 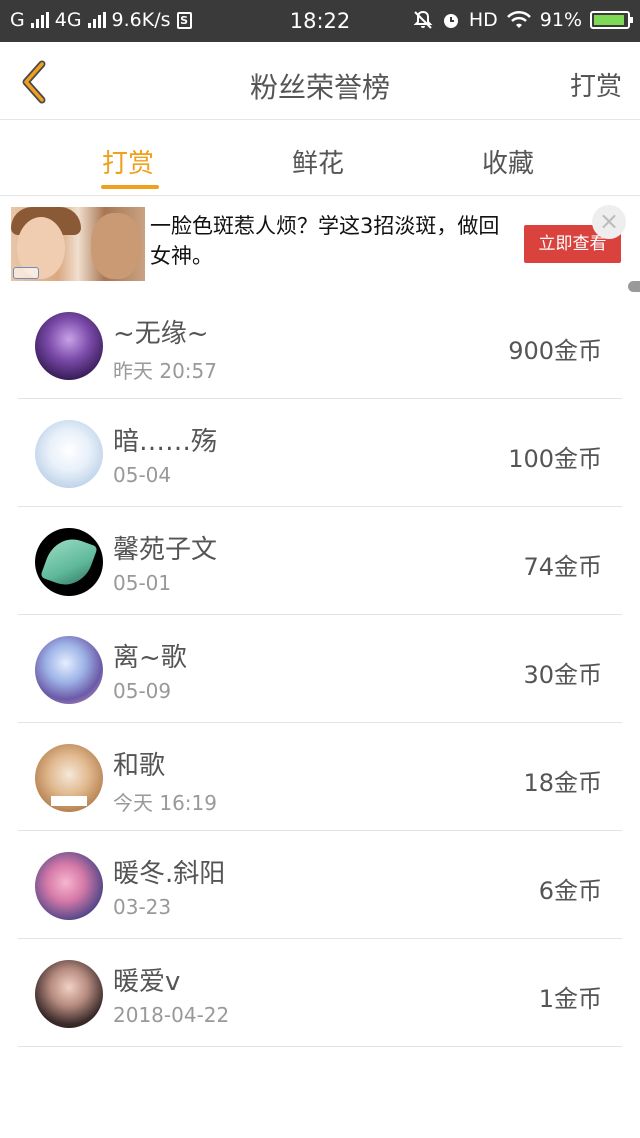 What do you see at coordinates (161, 334) in the screenshot?
I see `fan-name: ~无缘~` at bounding box center [161, 334].